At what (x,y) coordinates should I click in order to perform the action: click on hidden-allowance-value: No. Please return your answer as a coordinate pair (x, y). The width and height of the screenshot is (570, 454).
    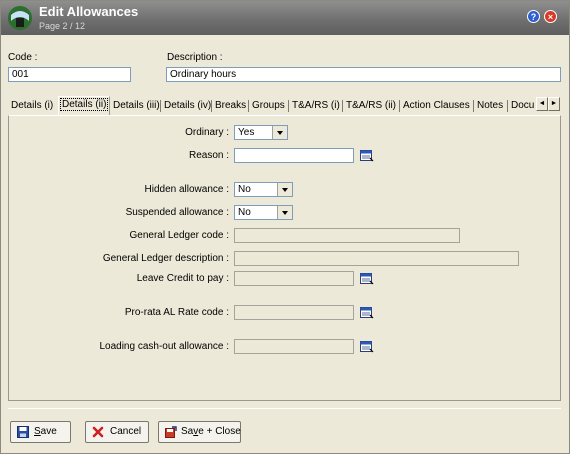
    Looking at the image, I should click on (244, 189).